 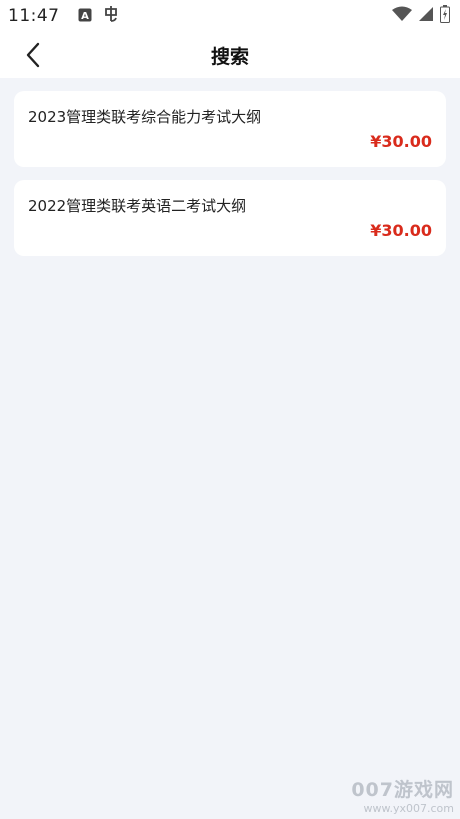 I want to click on wifi-icon, so click(x=402, y=16).